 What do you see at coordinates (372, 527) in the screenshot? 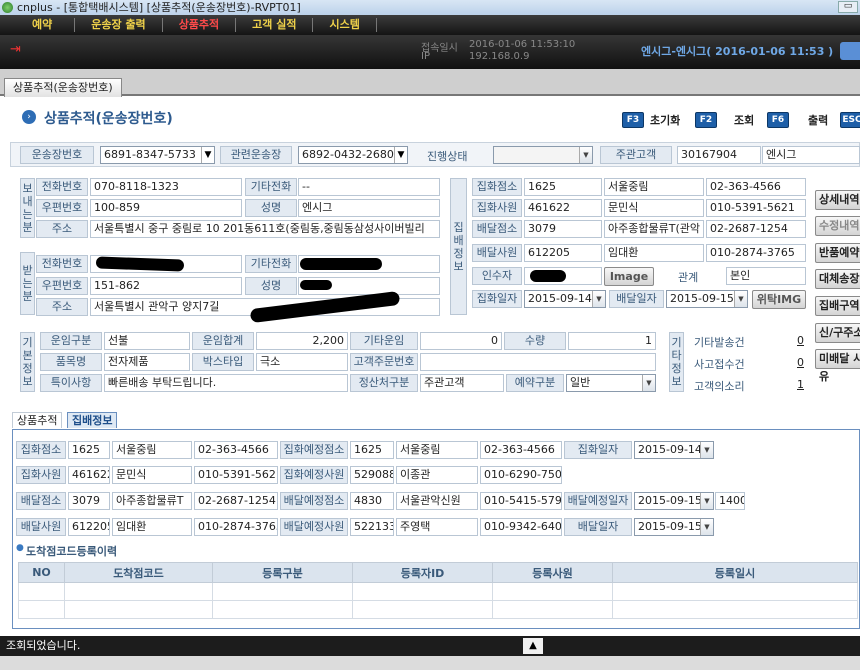
I see `d-planned-delivery-employee-code: 522133` at bounding box center [372, 527].